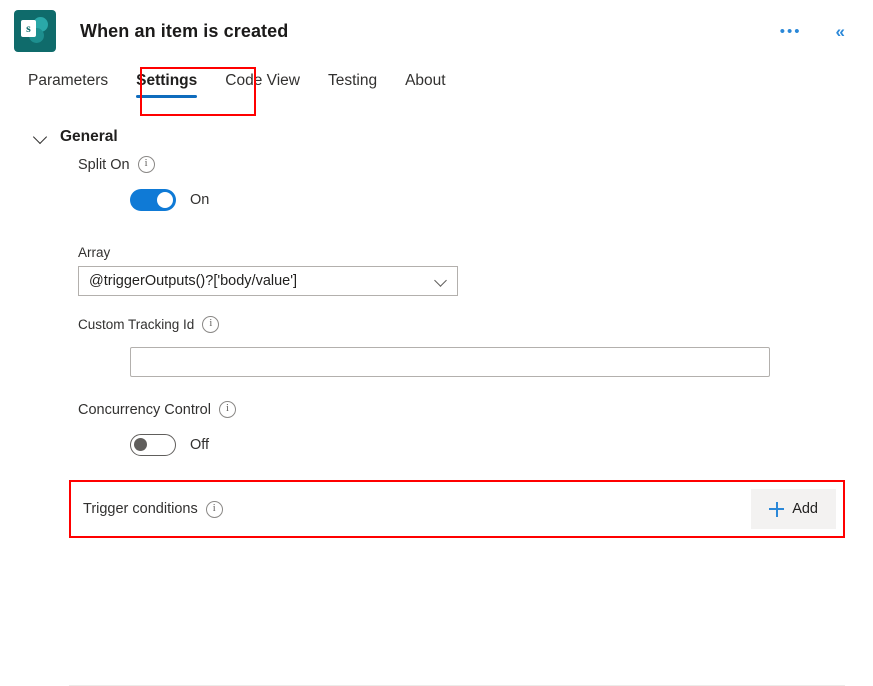 The image size is (873, 686). What do you see at coordinates (94, 252) in the screenshot?
I see `field-label-array-text: Array` at bounding box center [94, 252].